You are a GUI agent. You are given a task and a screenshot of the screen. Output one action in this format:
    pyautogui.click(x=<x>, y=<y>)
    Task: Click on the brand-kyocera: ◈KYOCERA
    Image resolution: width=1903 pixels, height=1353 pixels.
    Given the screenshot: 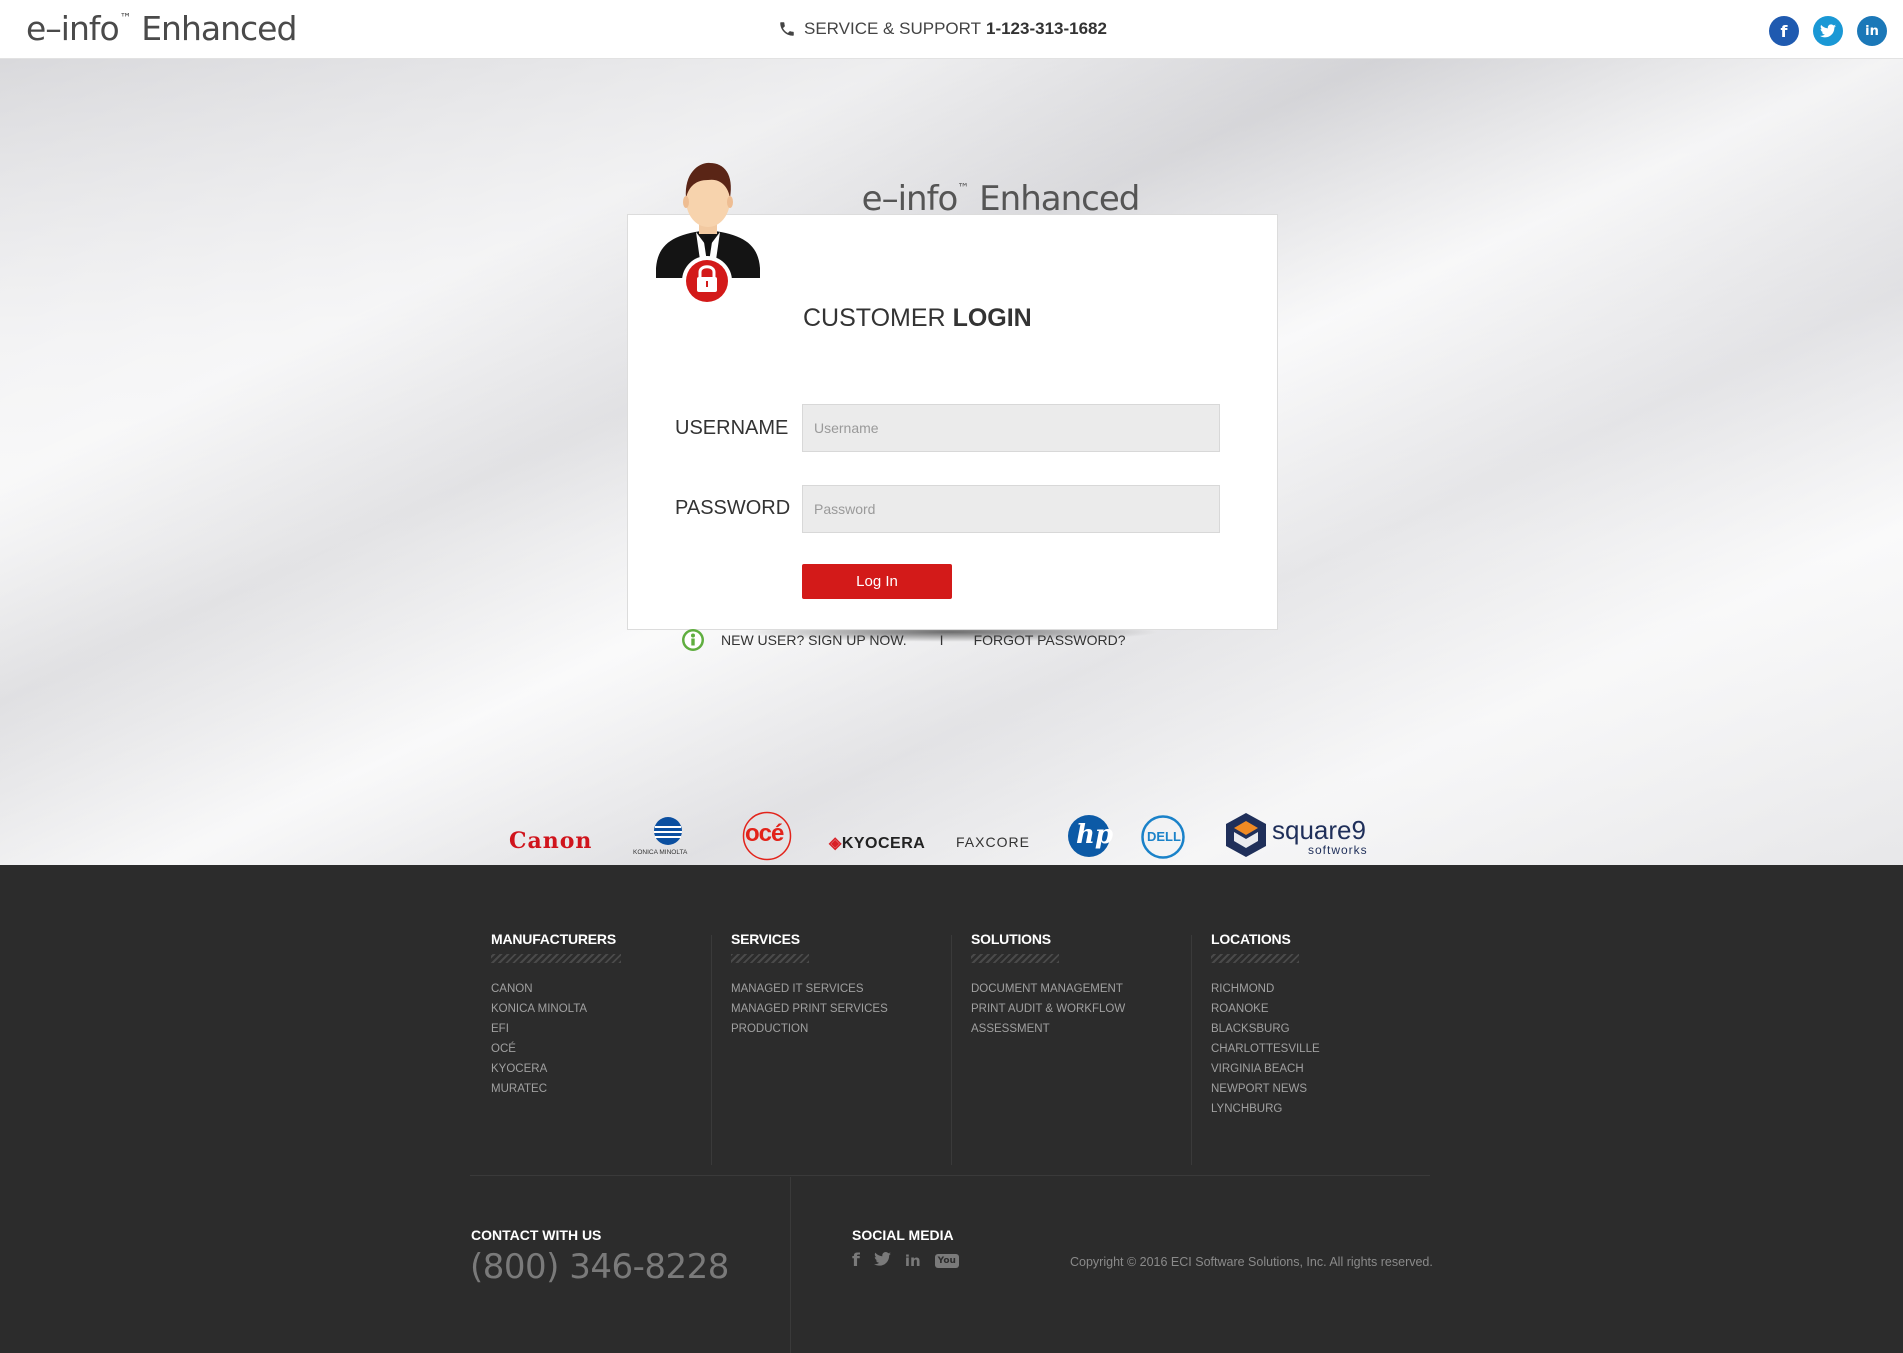 What is the action you would take?
    pyautogui.click(x=877, y=843)
    